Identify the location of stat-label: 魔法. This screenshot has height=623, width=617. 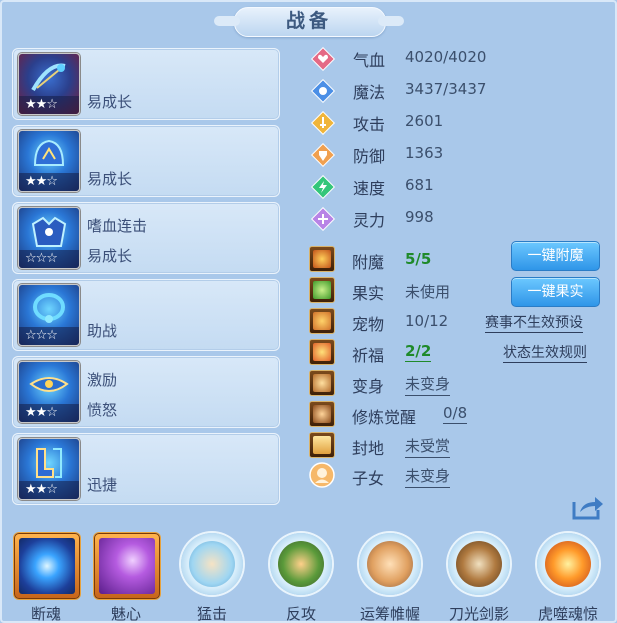
(369, 92).